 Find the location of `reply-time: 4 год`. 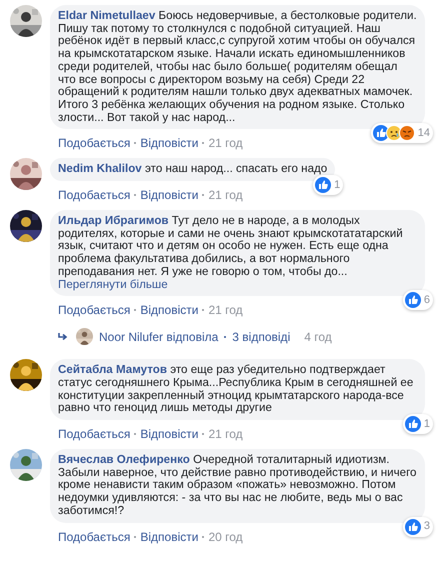

reply-time: 4 год is located at coordinates (318, 337).